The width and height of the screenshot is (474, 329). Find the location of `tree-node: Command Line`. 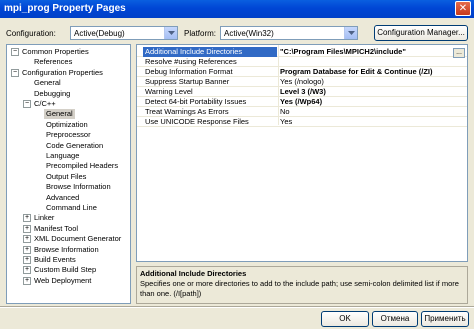

tree-node: Command Line is located at coordinates (68, 208).